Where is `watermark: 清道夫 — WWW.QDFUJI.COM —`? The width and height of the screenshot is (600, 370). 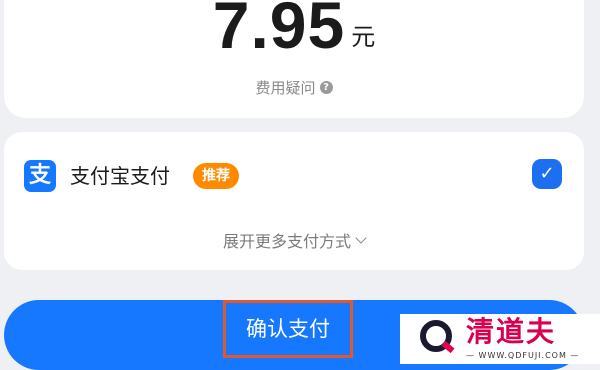 watermark: 清道夫 — WWW.QDFUJI.COM — is located at coordinates (500, 339).